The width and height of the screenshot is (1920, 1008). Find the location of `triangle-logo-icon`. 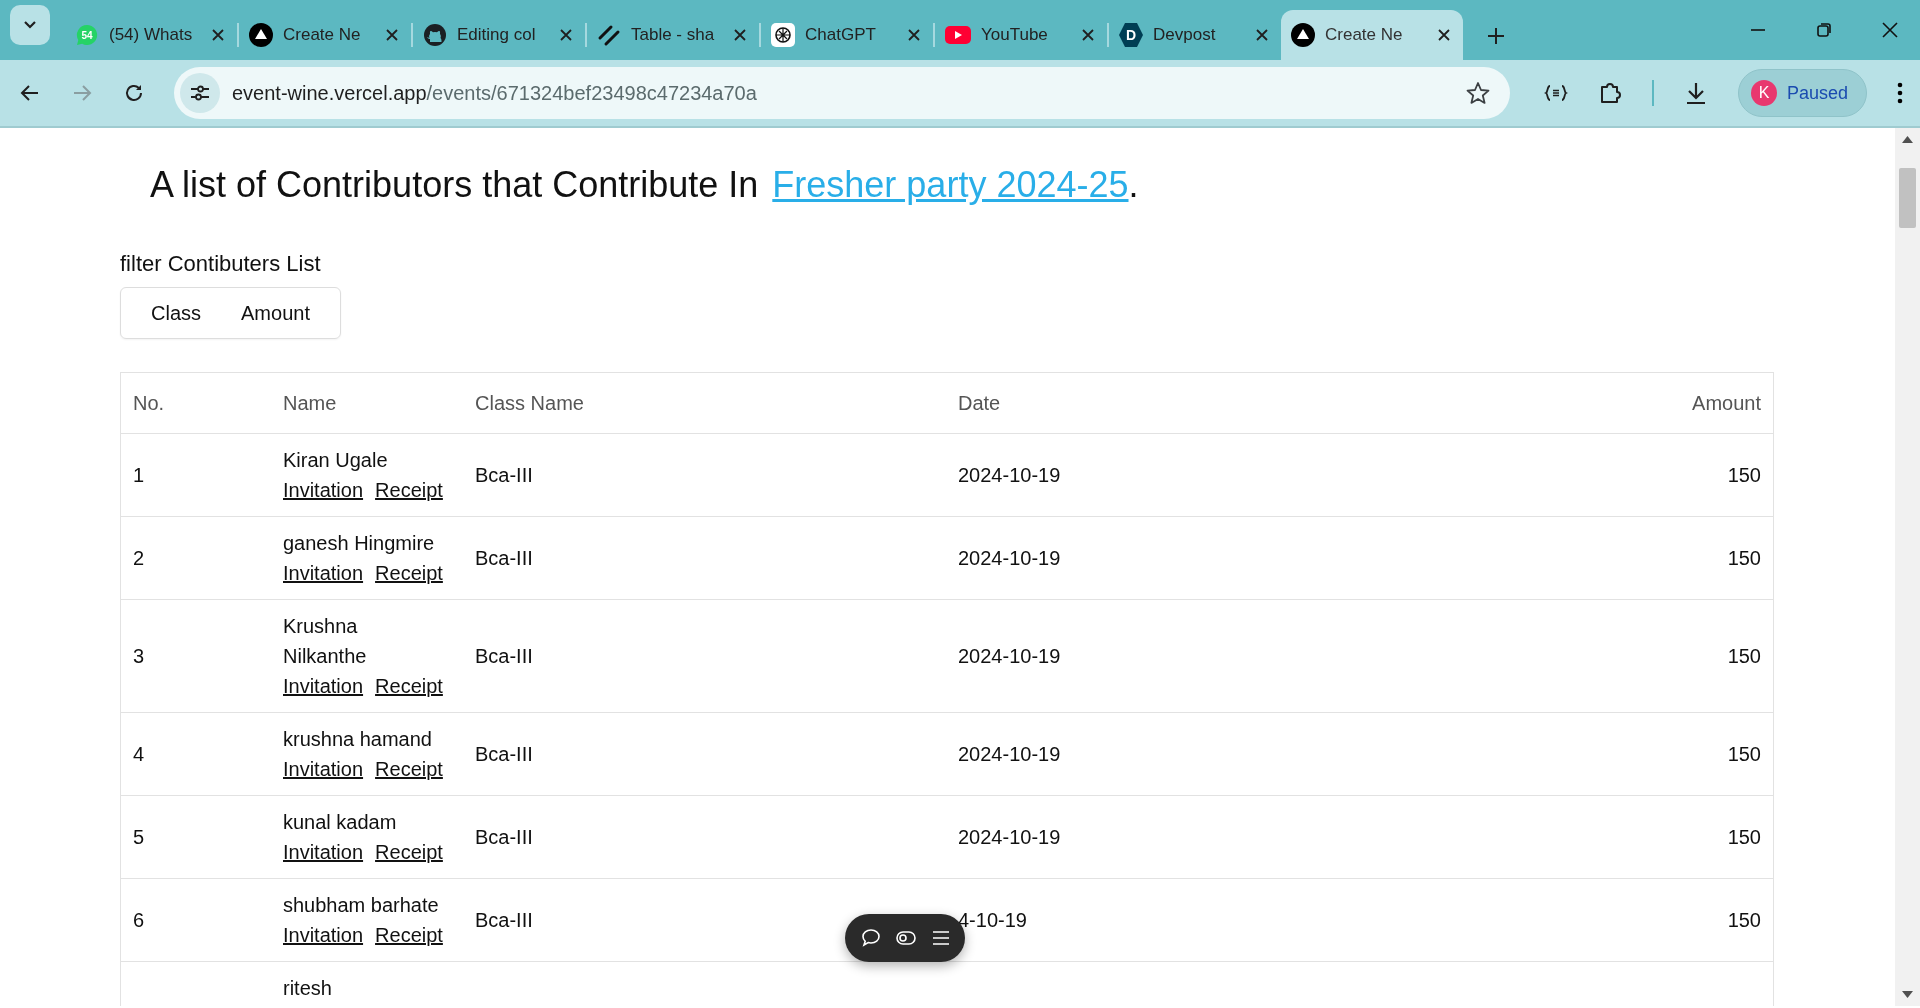

triangle-logo-icon is located at coordinates (261, 35).